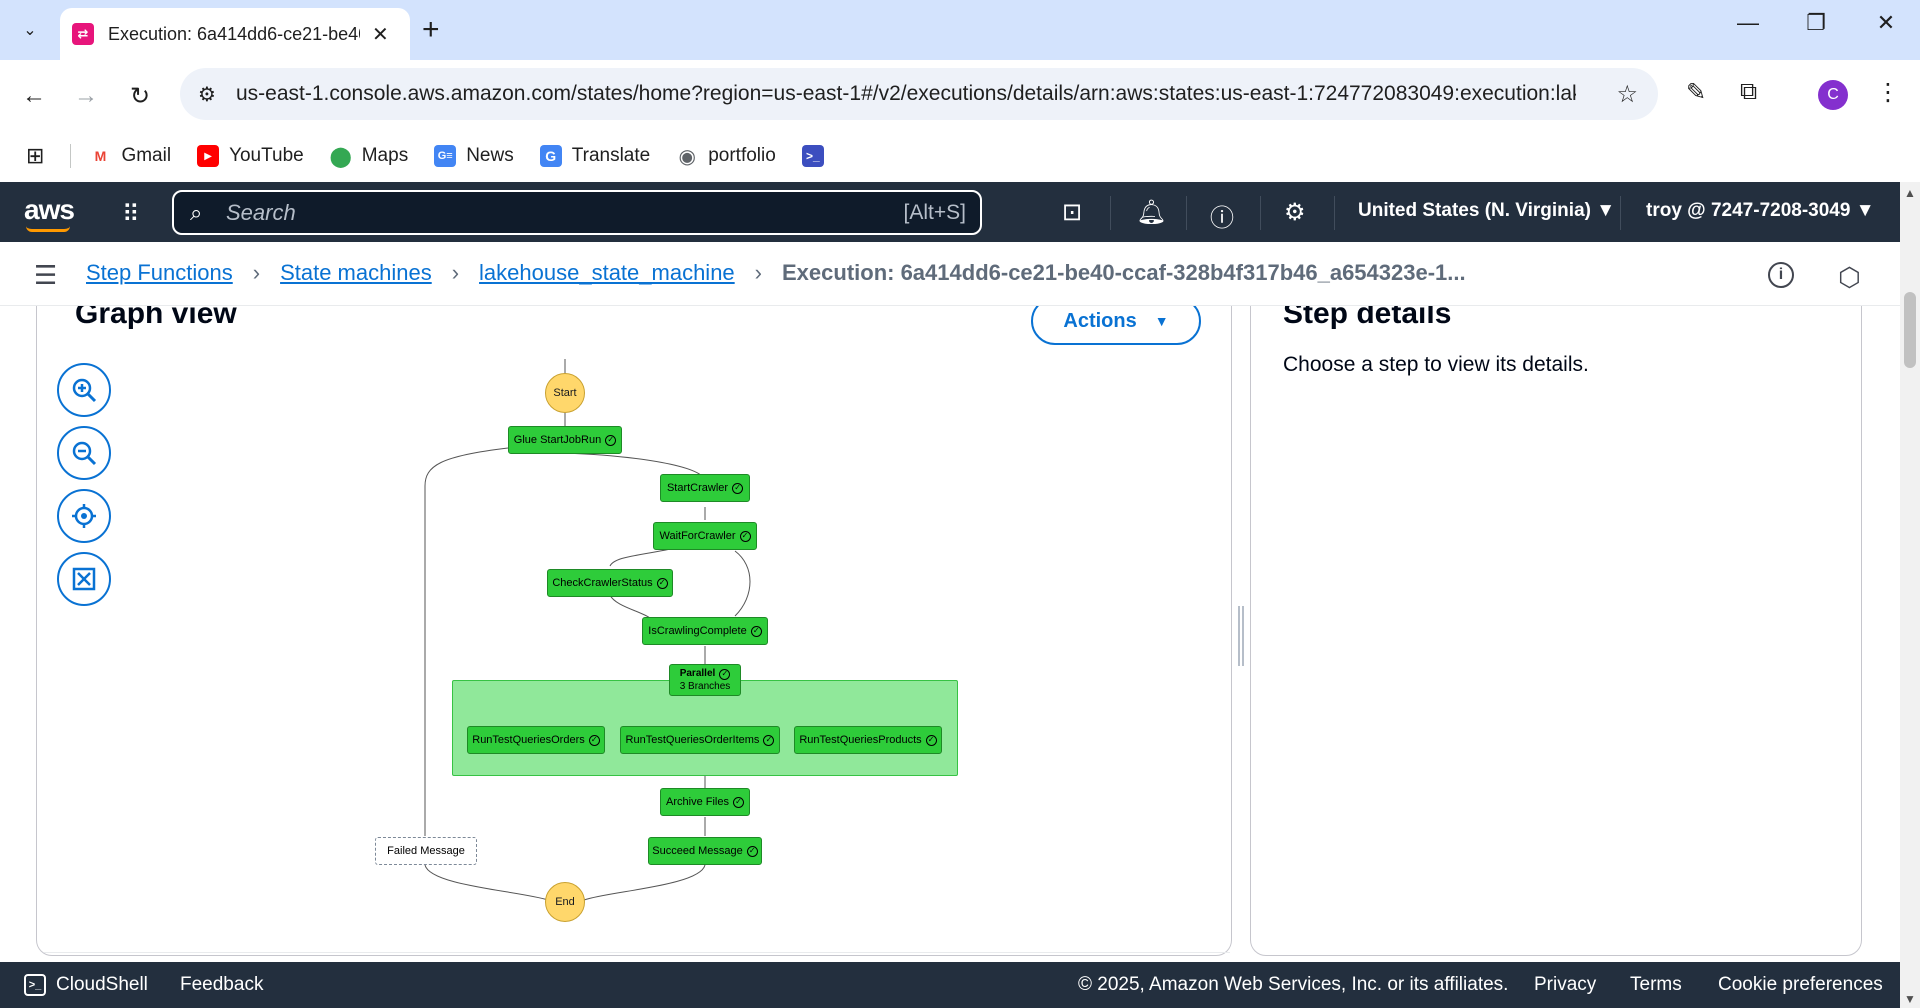  What do you see at coordinates (340, 156) in the screenshot?
I see `maps-icon: ⬤` at bounding box center [340, 156].